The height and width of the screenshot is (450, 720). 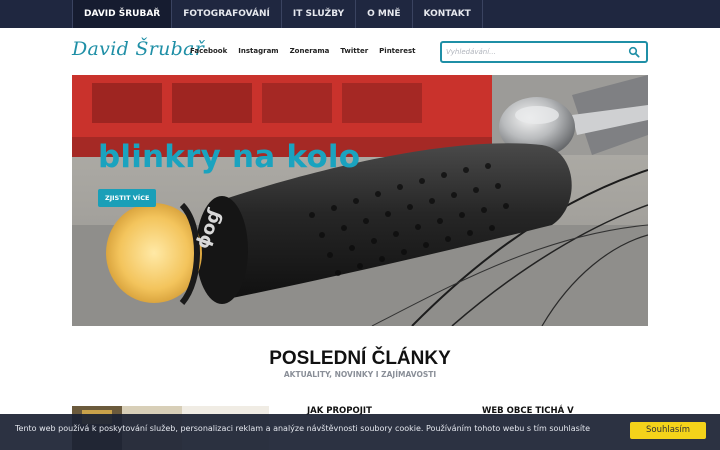 I want to click on nav-item-kontakt: KONTAKT, so click(x=448, y=14).